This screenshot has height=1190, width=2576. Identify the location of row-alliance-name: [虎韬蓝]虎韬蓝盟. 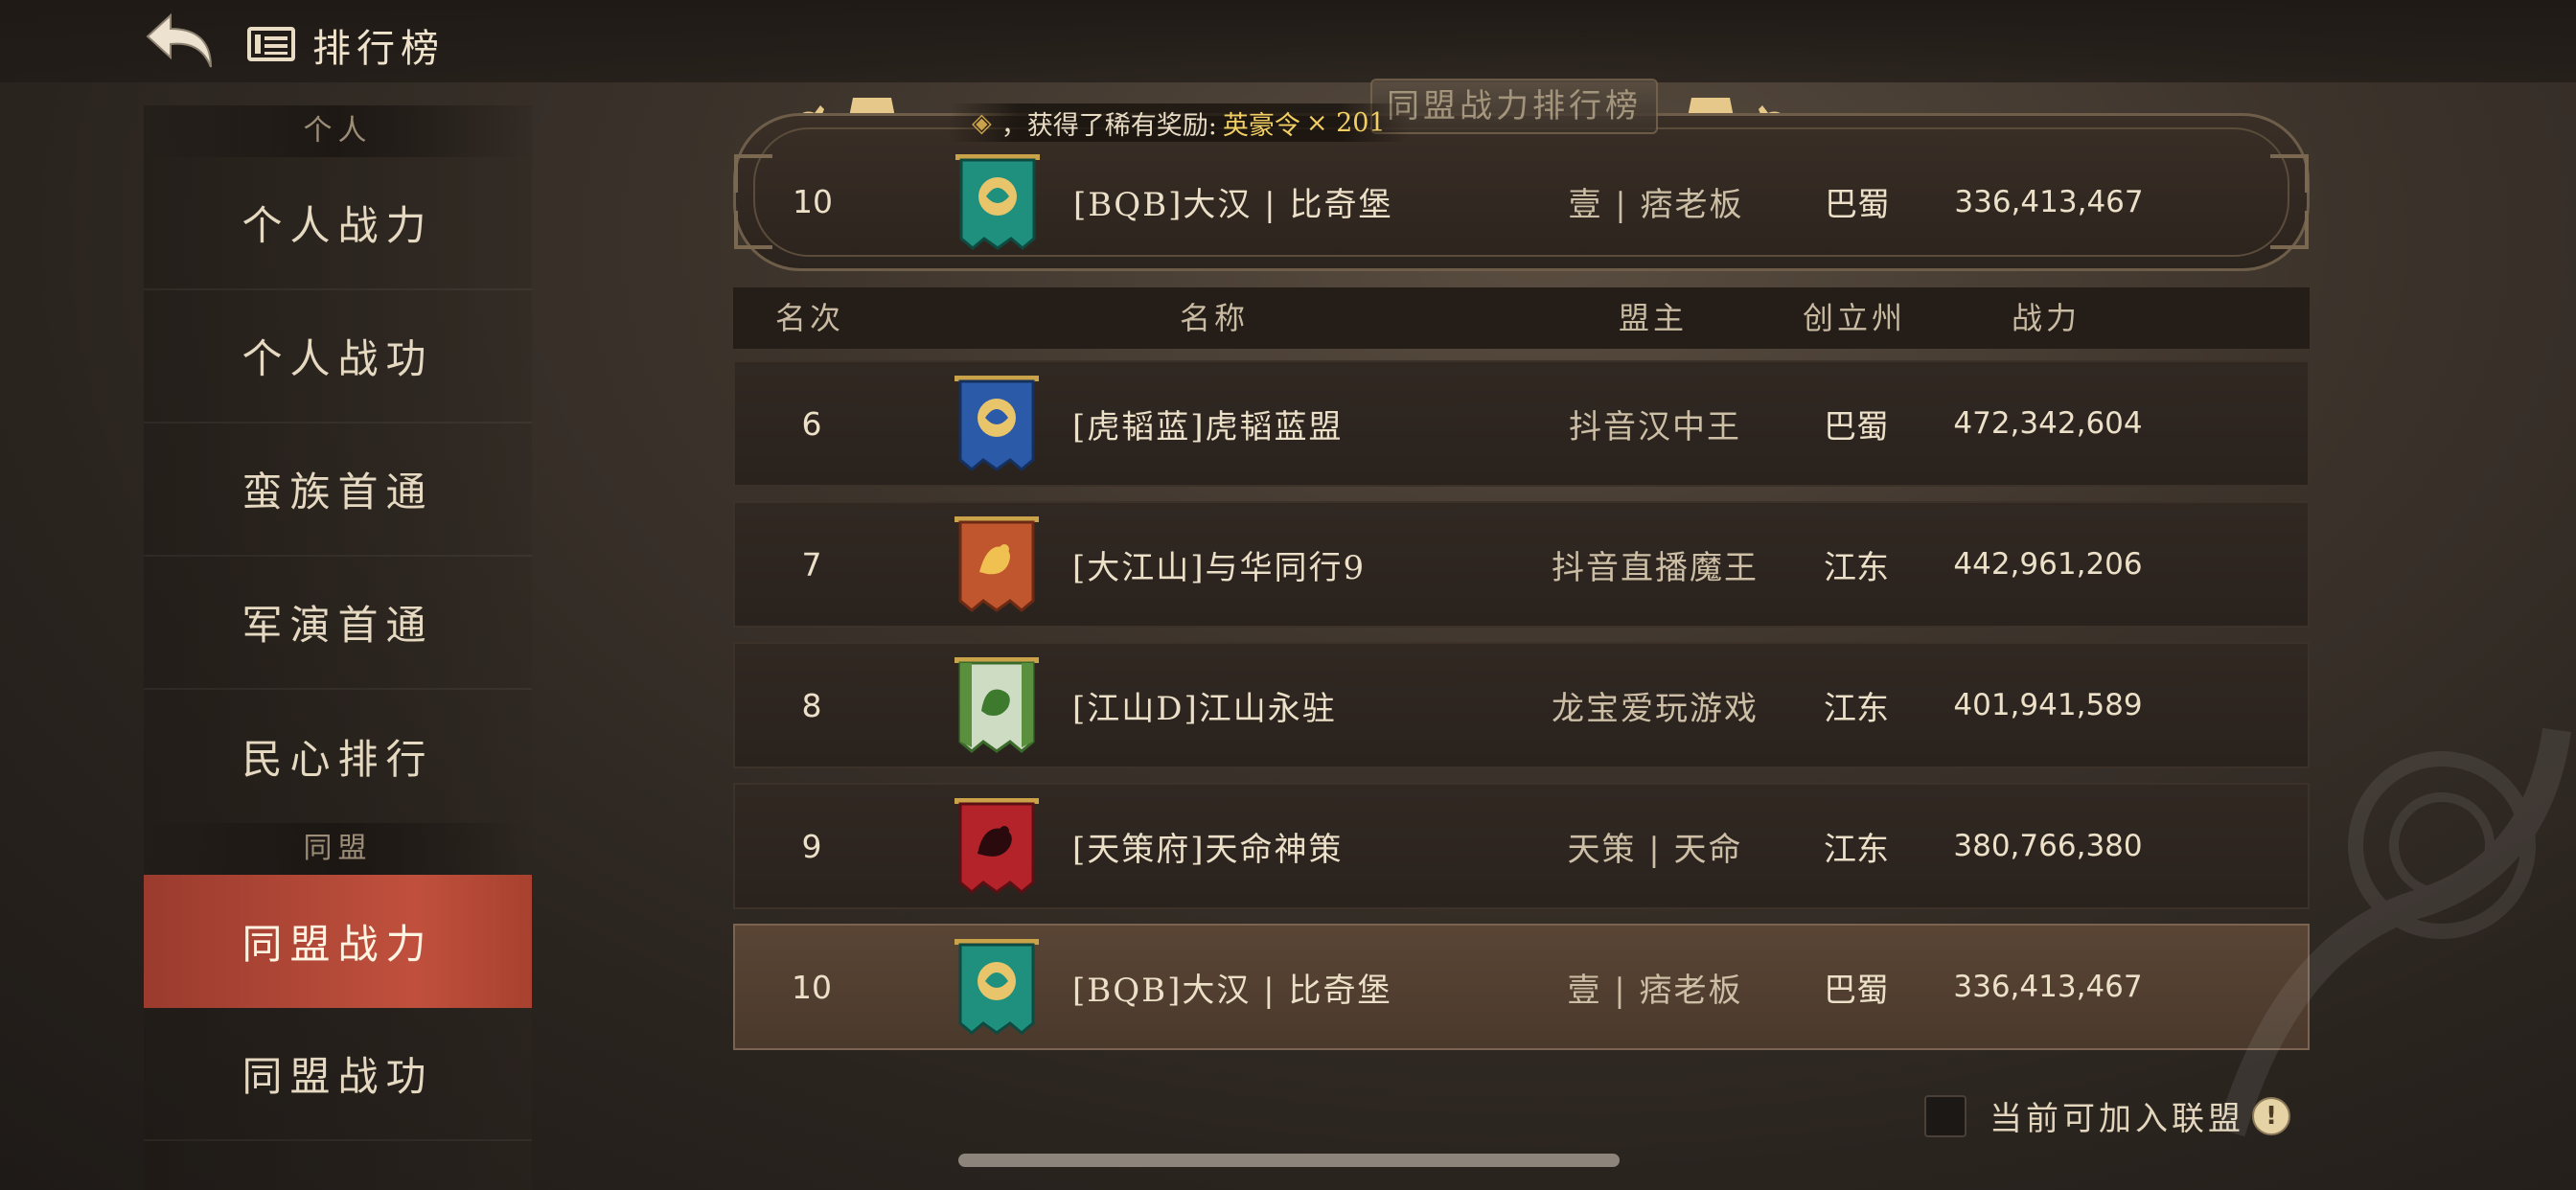
(1208, 427).